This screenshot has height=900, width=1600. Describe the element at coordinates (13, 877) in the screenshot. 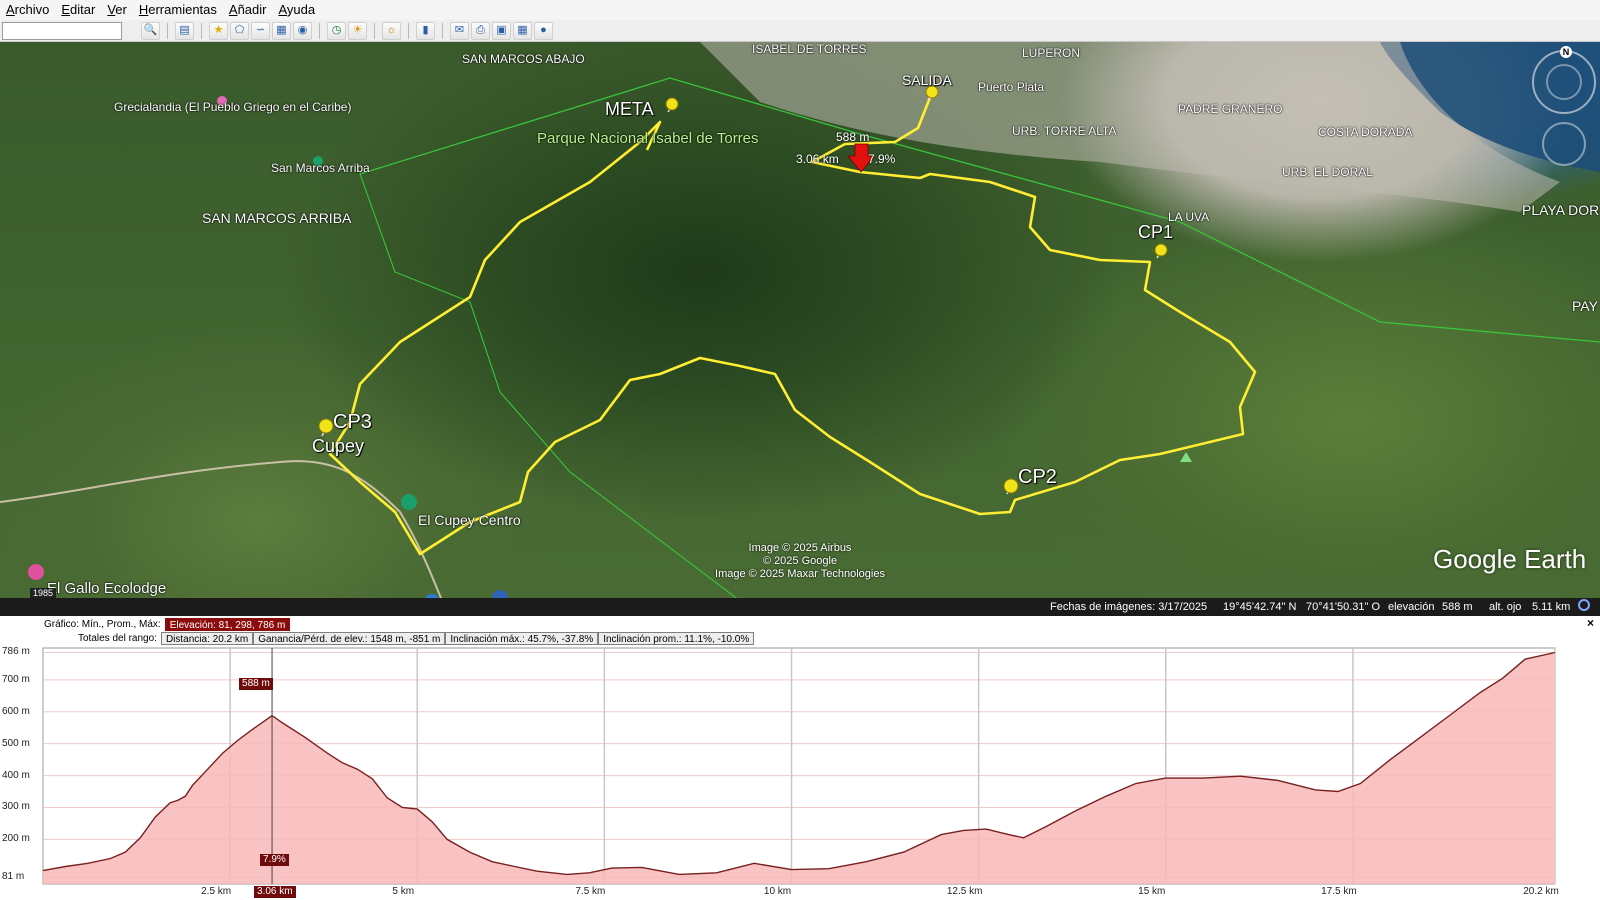

I see `y-tick-label: 81 m` at that location.